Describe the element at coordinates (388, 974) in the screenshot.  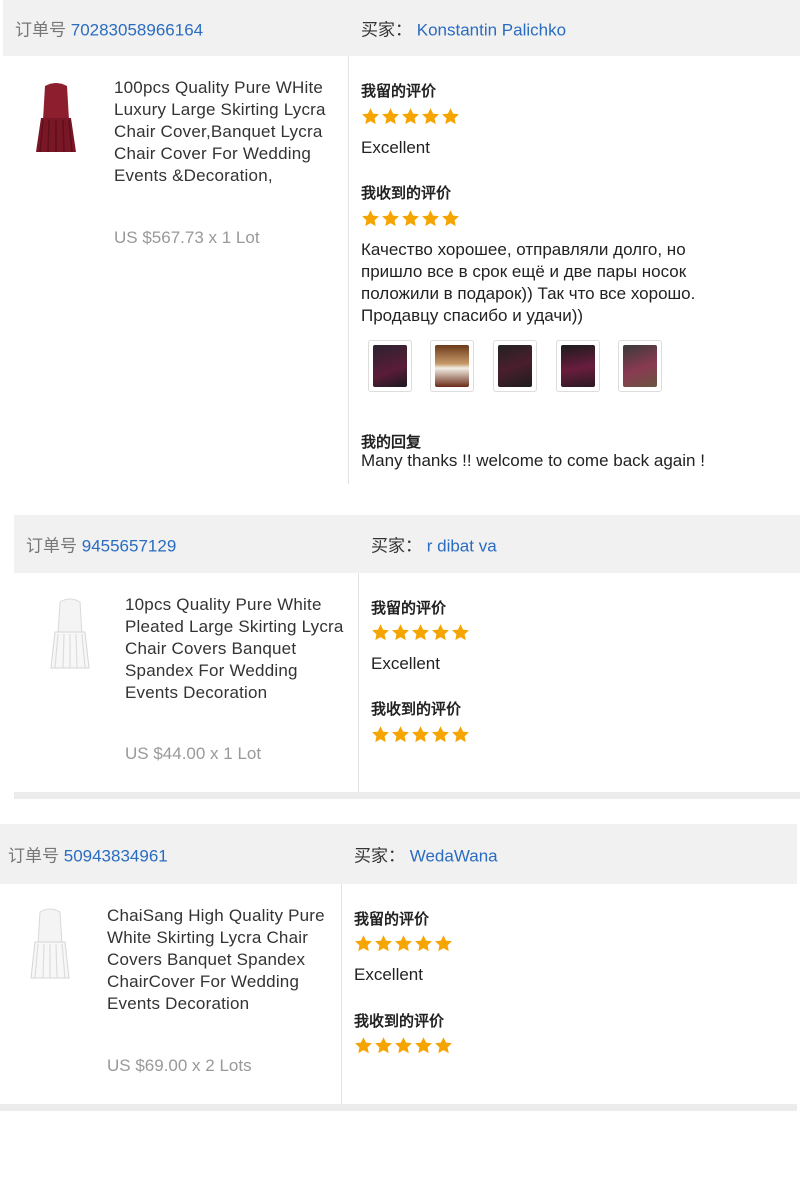
I see `given-review-text-3: Excellent` at that location.